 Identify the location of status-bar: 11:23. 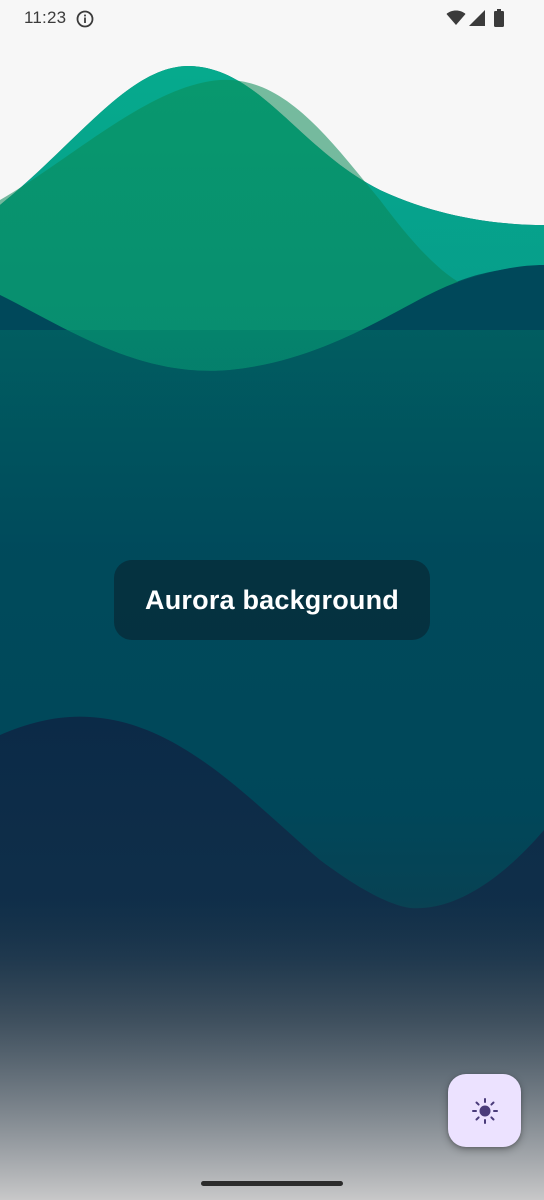
(272, 18).